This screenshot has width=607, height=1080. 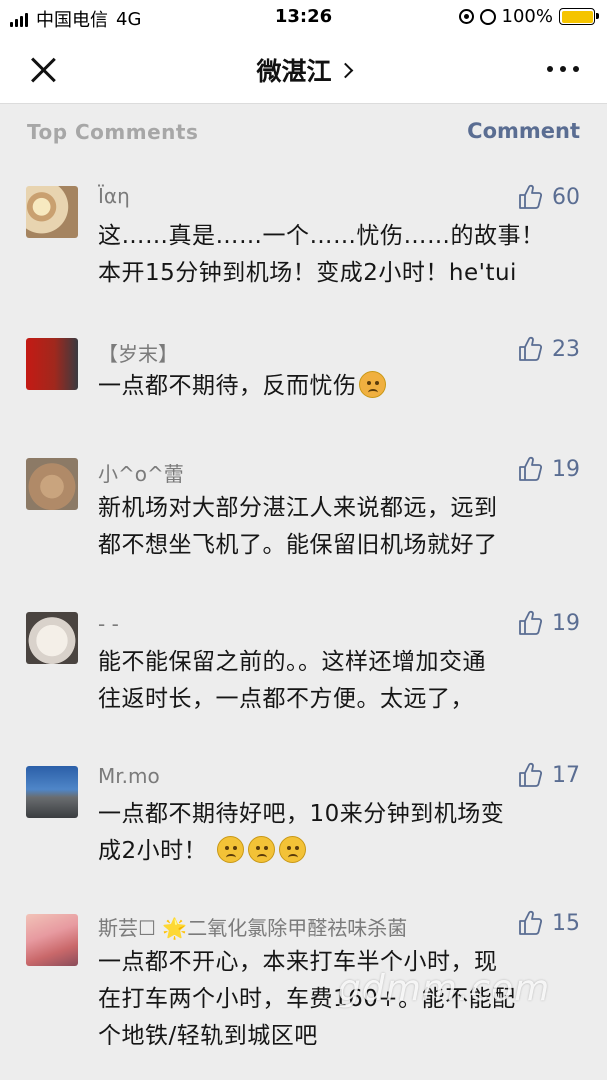 I want to click on like-button: 23, so click(x=549, y=349).